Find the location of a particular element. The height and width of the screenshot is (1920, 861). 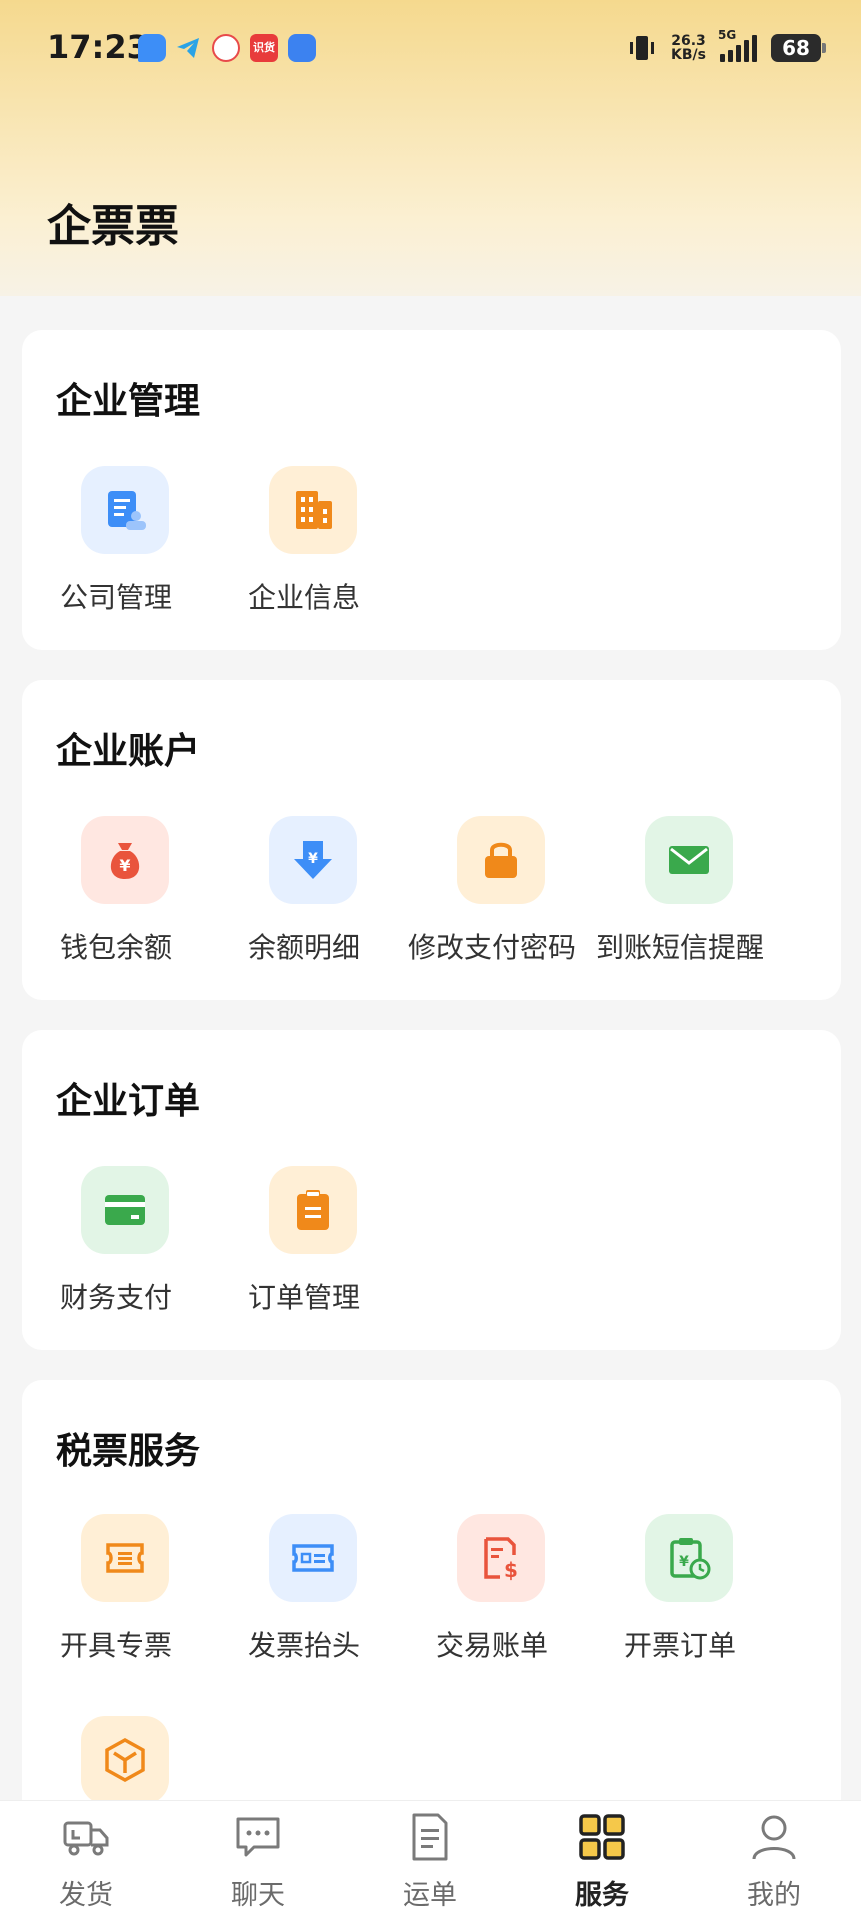

clipboard-icon is located at coordinates (313, 1210).